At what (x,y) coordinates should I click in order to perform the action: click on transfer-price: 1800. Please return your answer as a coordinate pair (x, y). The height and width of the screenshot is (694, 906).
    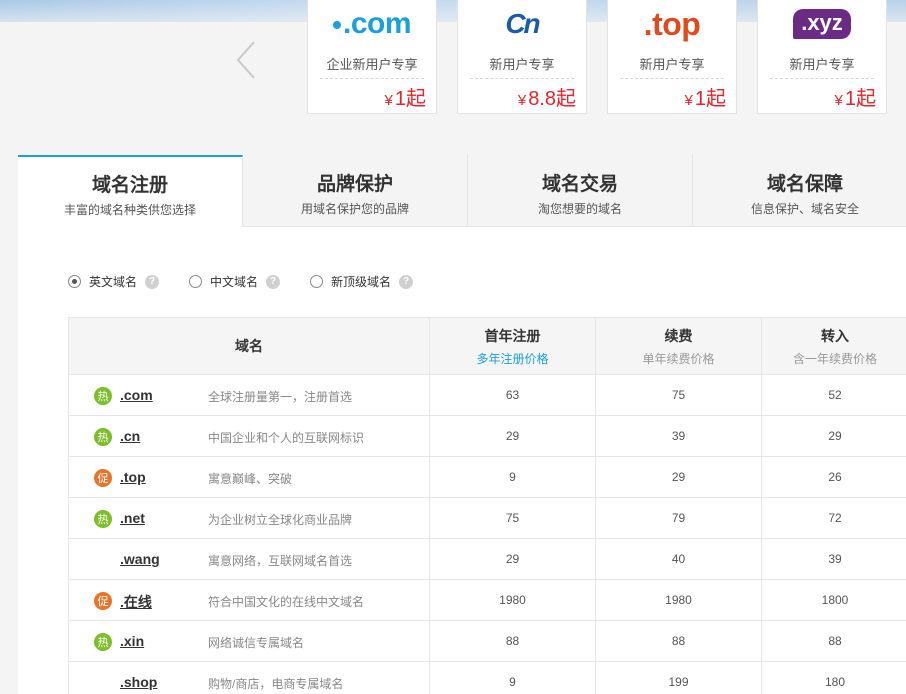
    Looking at the image, I should click on (833, 600).